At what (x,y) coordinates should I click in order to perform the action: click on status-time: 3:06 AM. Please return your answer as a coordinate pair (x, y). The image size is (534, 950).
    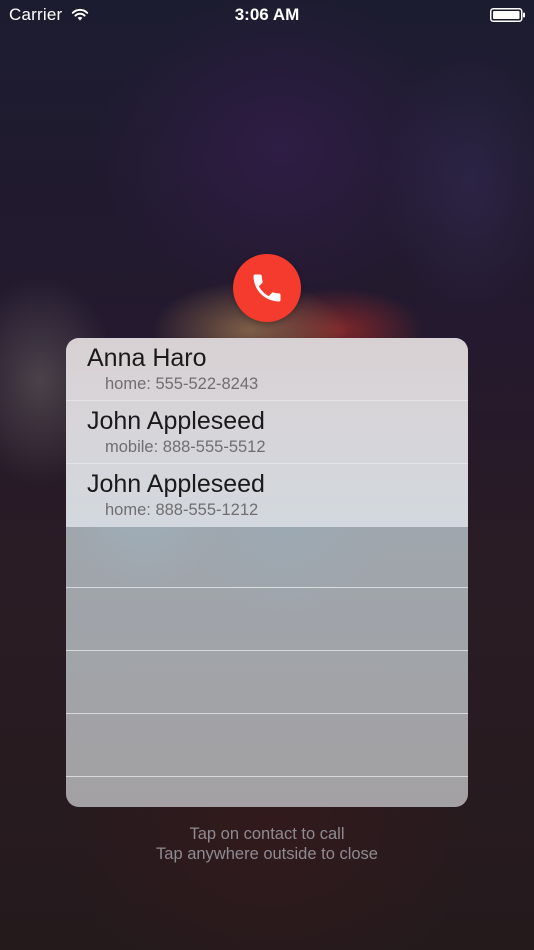
    Looking at the image, I should click on (267, 14).